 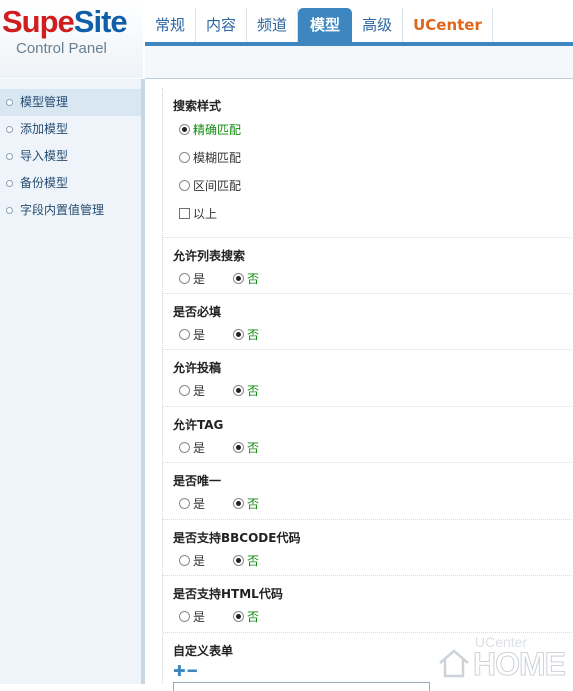 I want to click on checkbox-above: 以上, so click(x=195, y=213).